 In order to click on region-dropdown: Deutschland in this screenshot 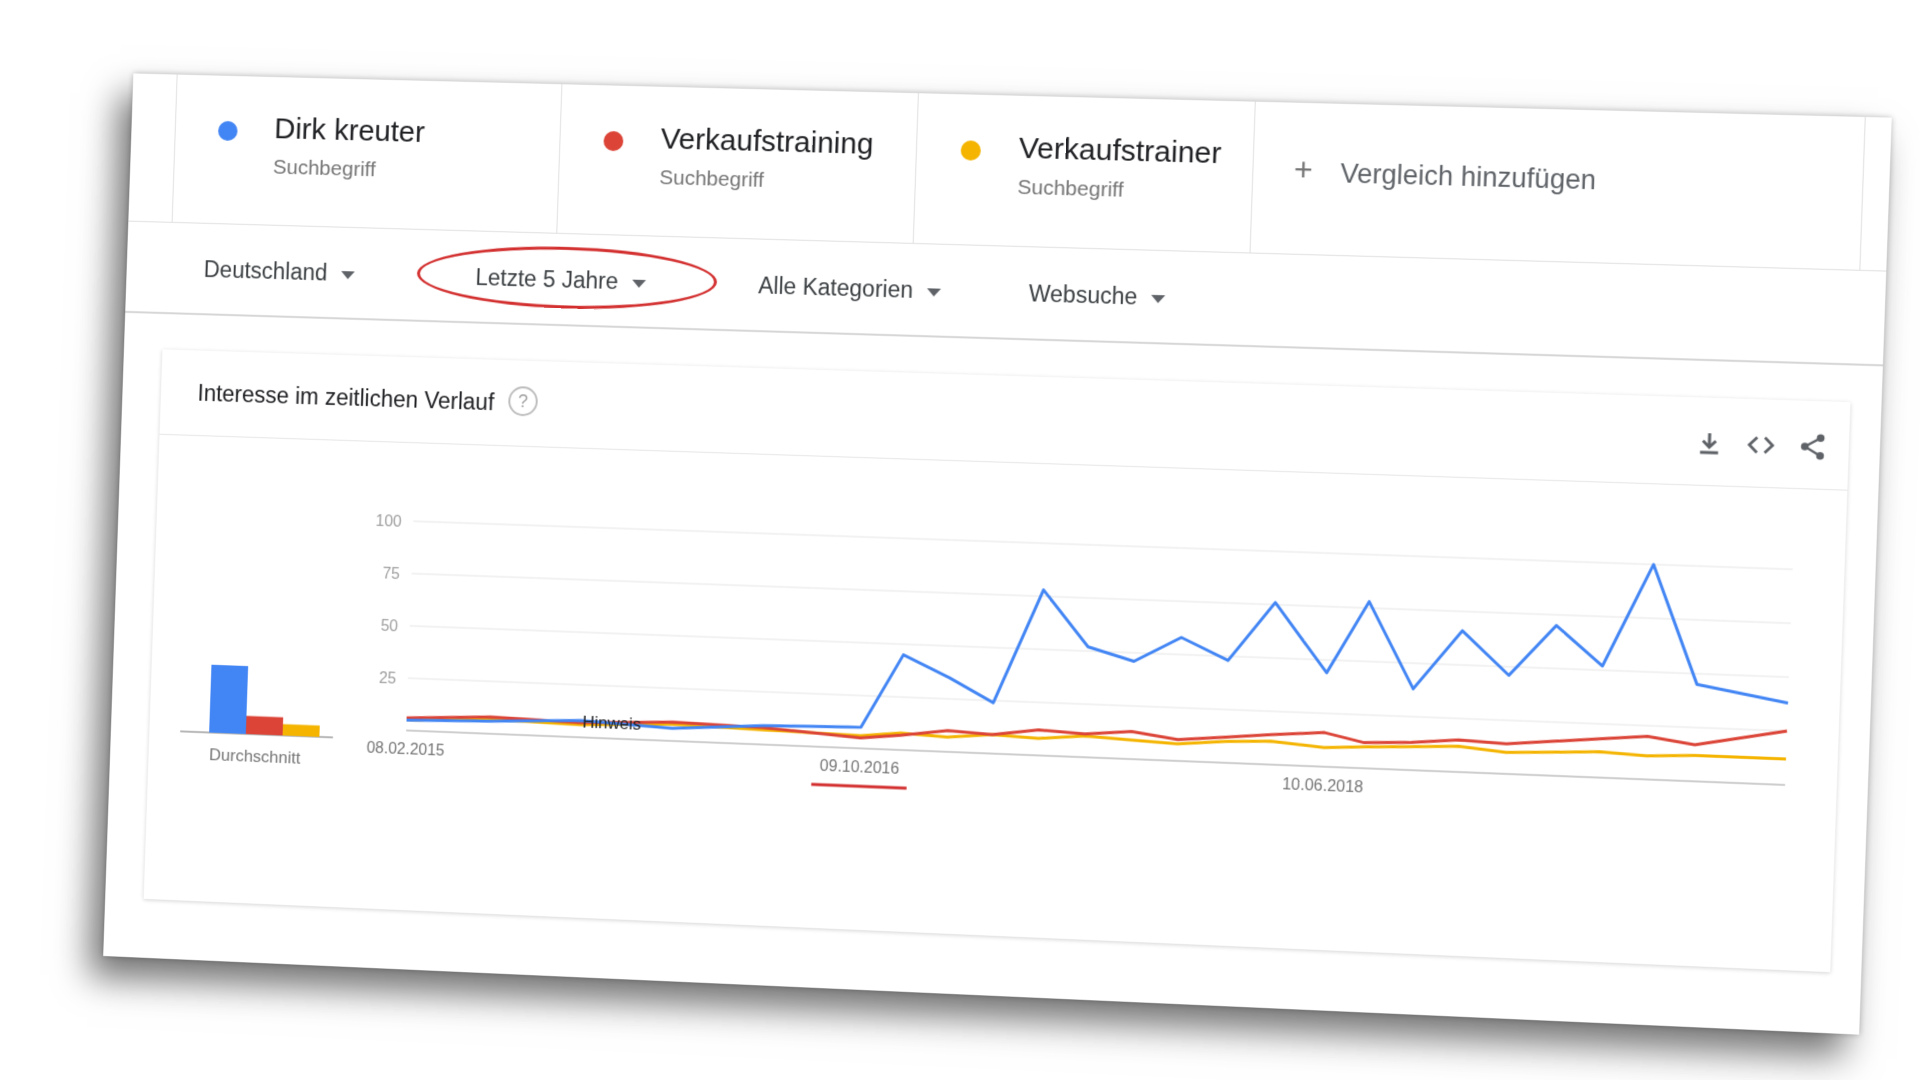, I will do `click(279, 271)`.